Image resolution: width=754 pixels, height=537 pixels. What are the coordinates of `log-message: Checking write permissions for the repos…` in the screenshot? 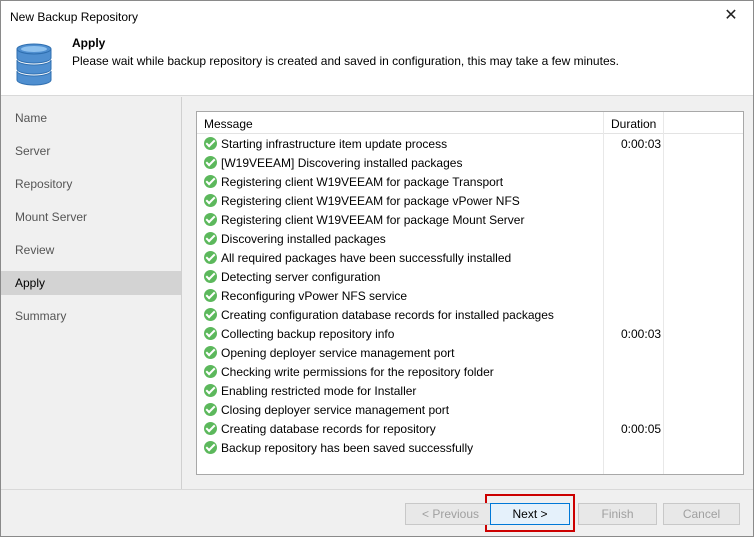 It's located at (357, 372).